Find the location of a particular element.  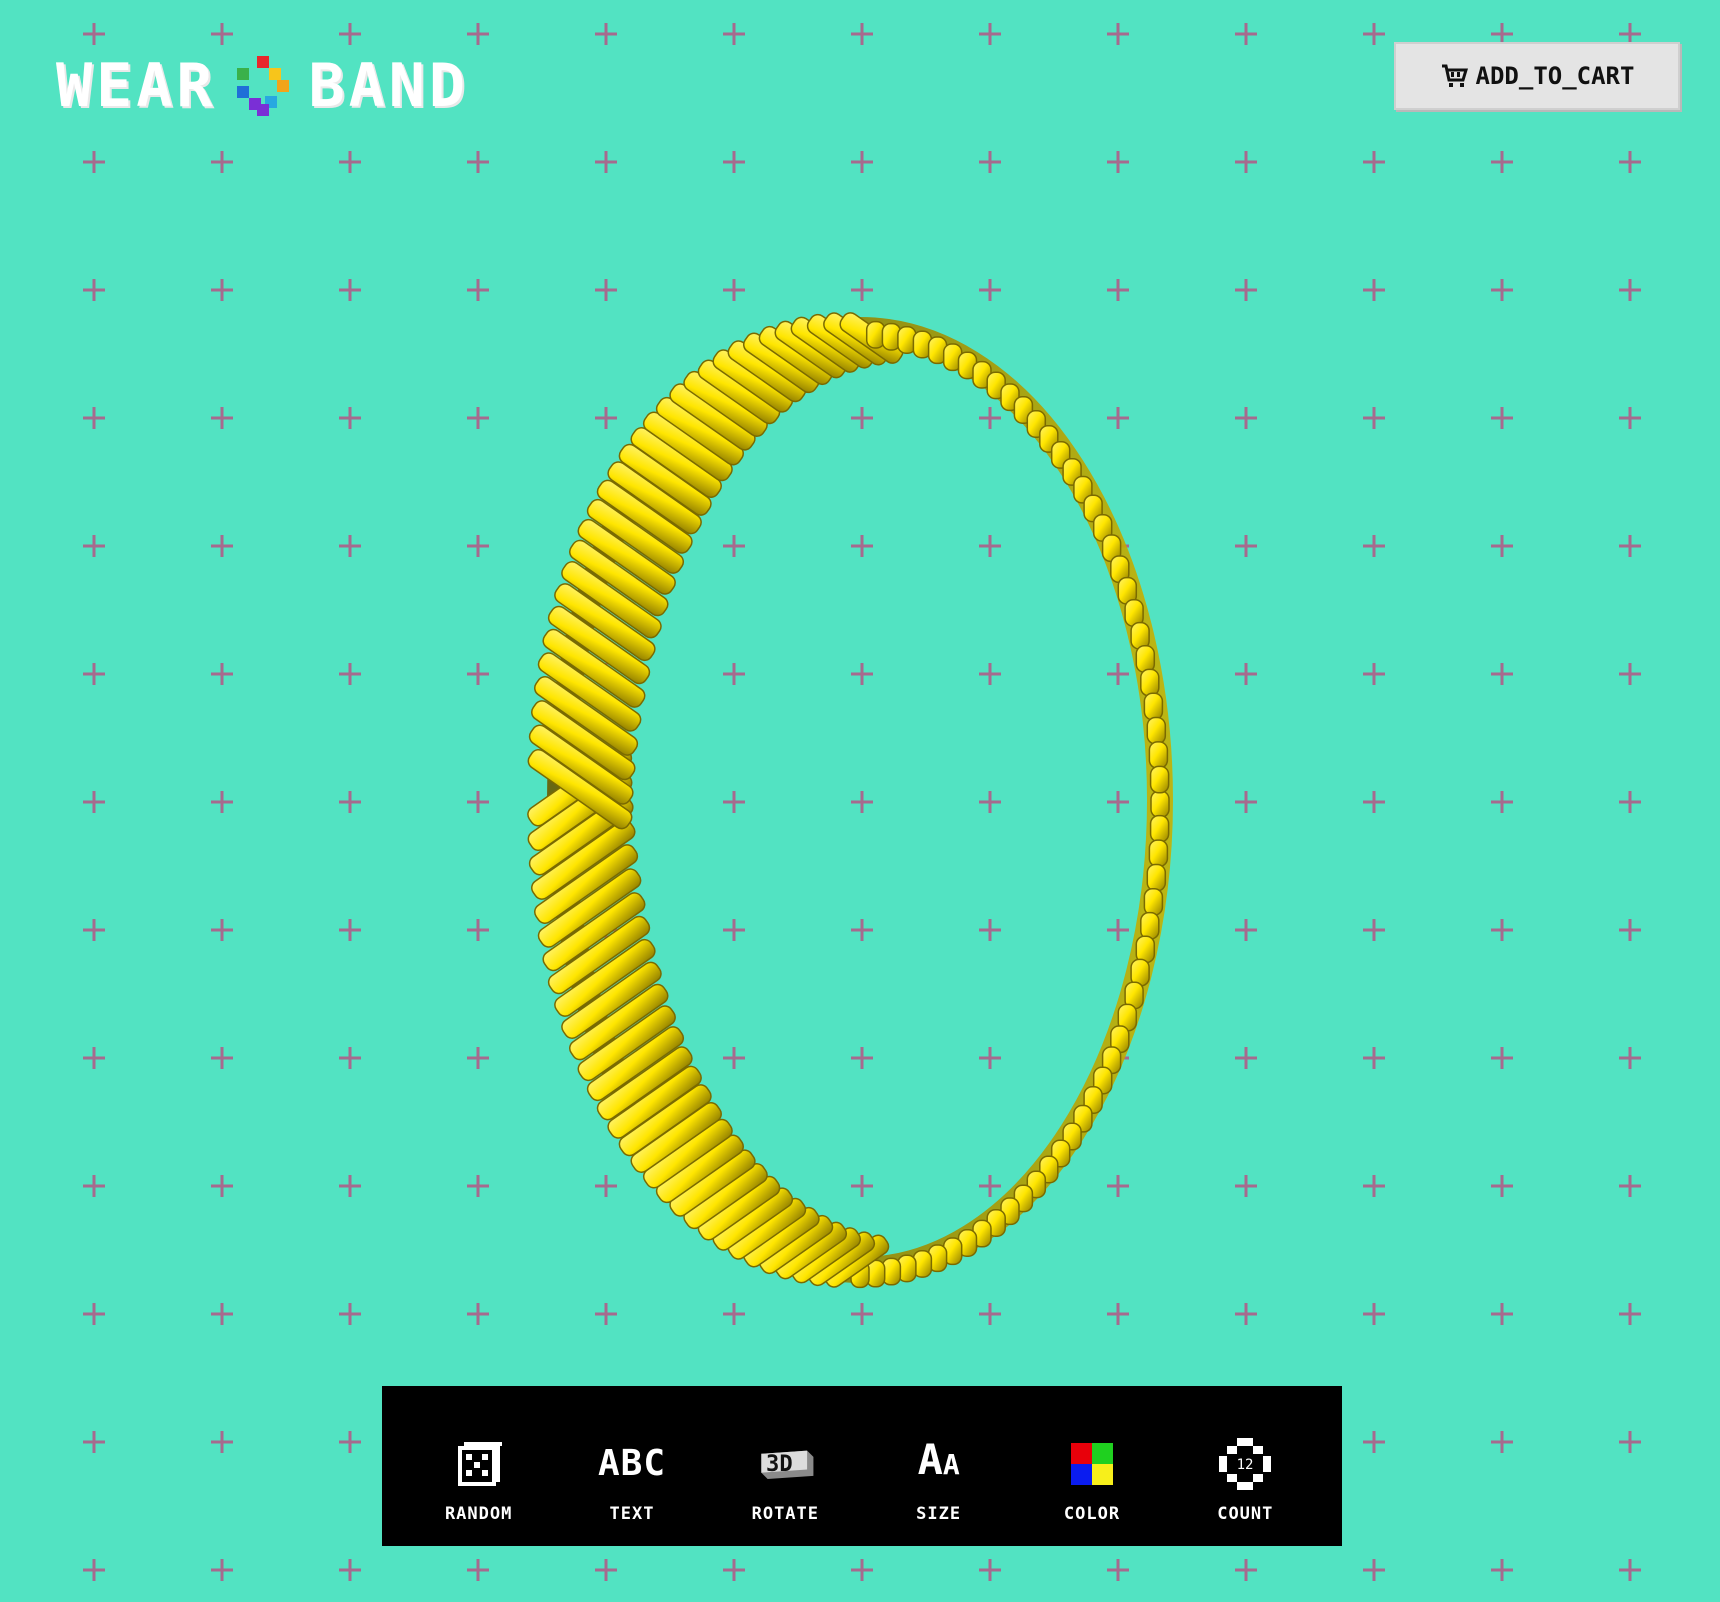

tool-rotate-button: 3D ROTATE is located at coordinates (785, 1466).